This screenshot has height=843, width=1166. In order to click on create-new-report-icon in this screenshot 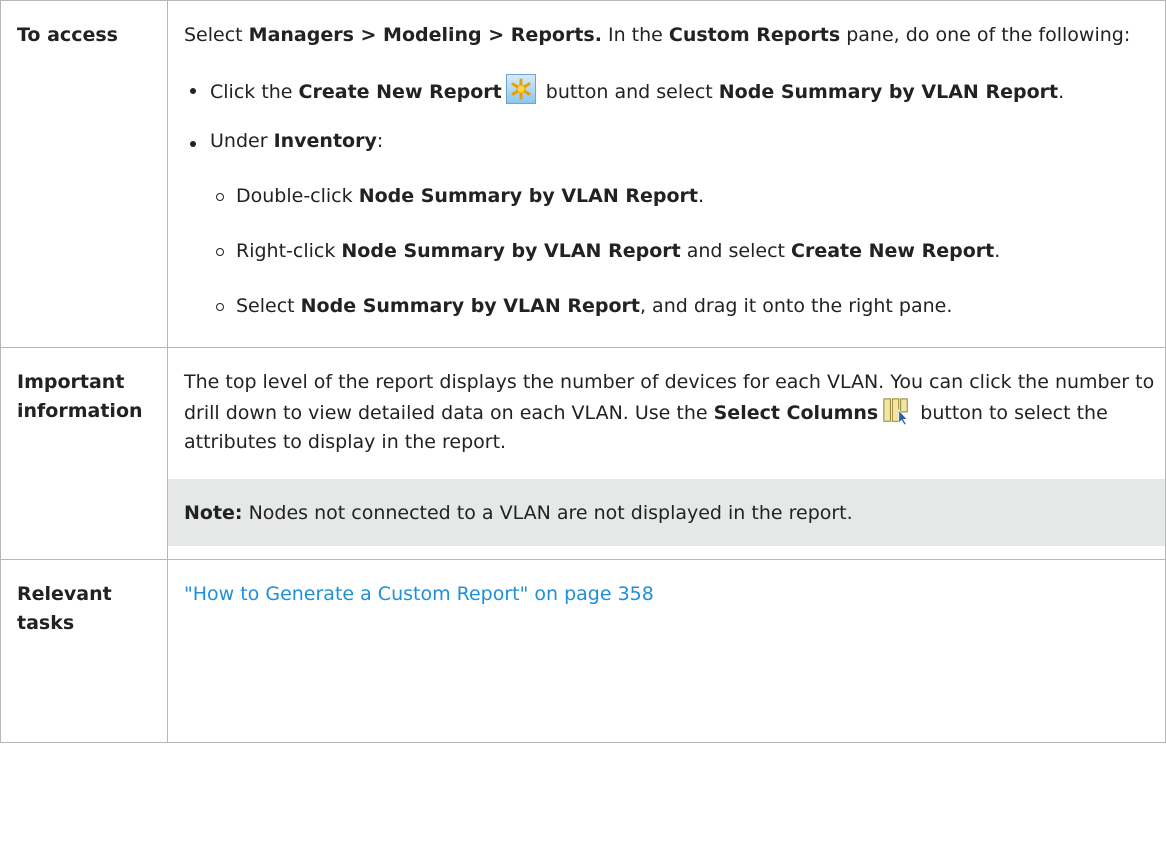, I will do `click(520, 89)`.